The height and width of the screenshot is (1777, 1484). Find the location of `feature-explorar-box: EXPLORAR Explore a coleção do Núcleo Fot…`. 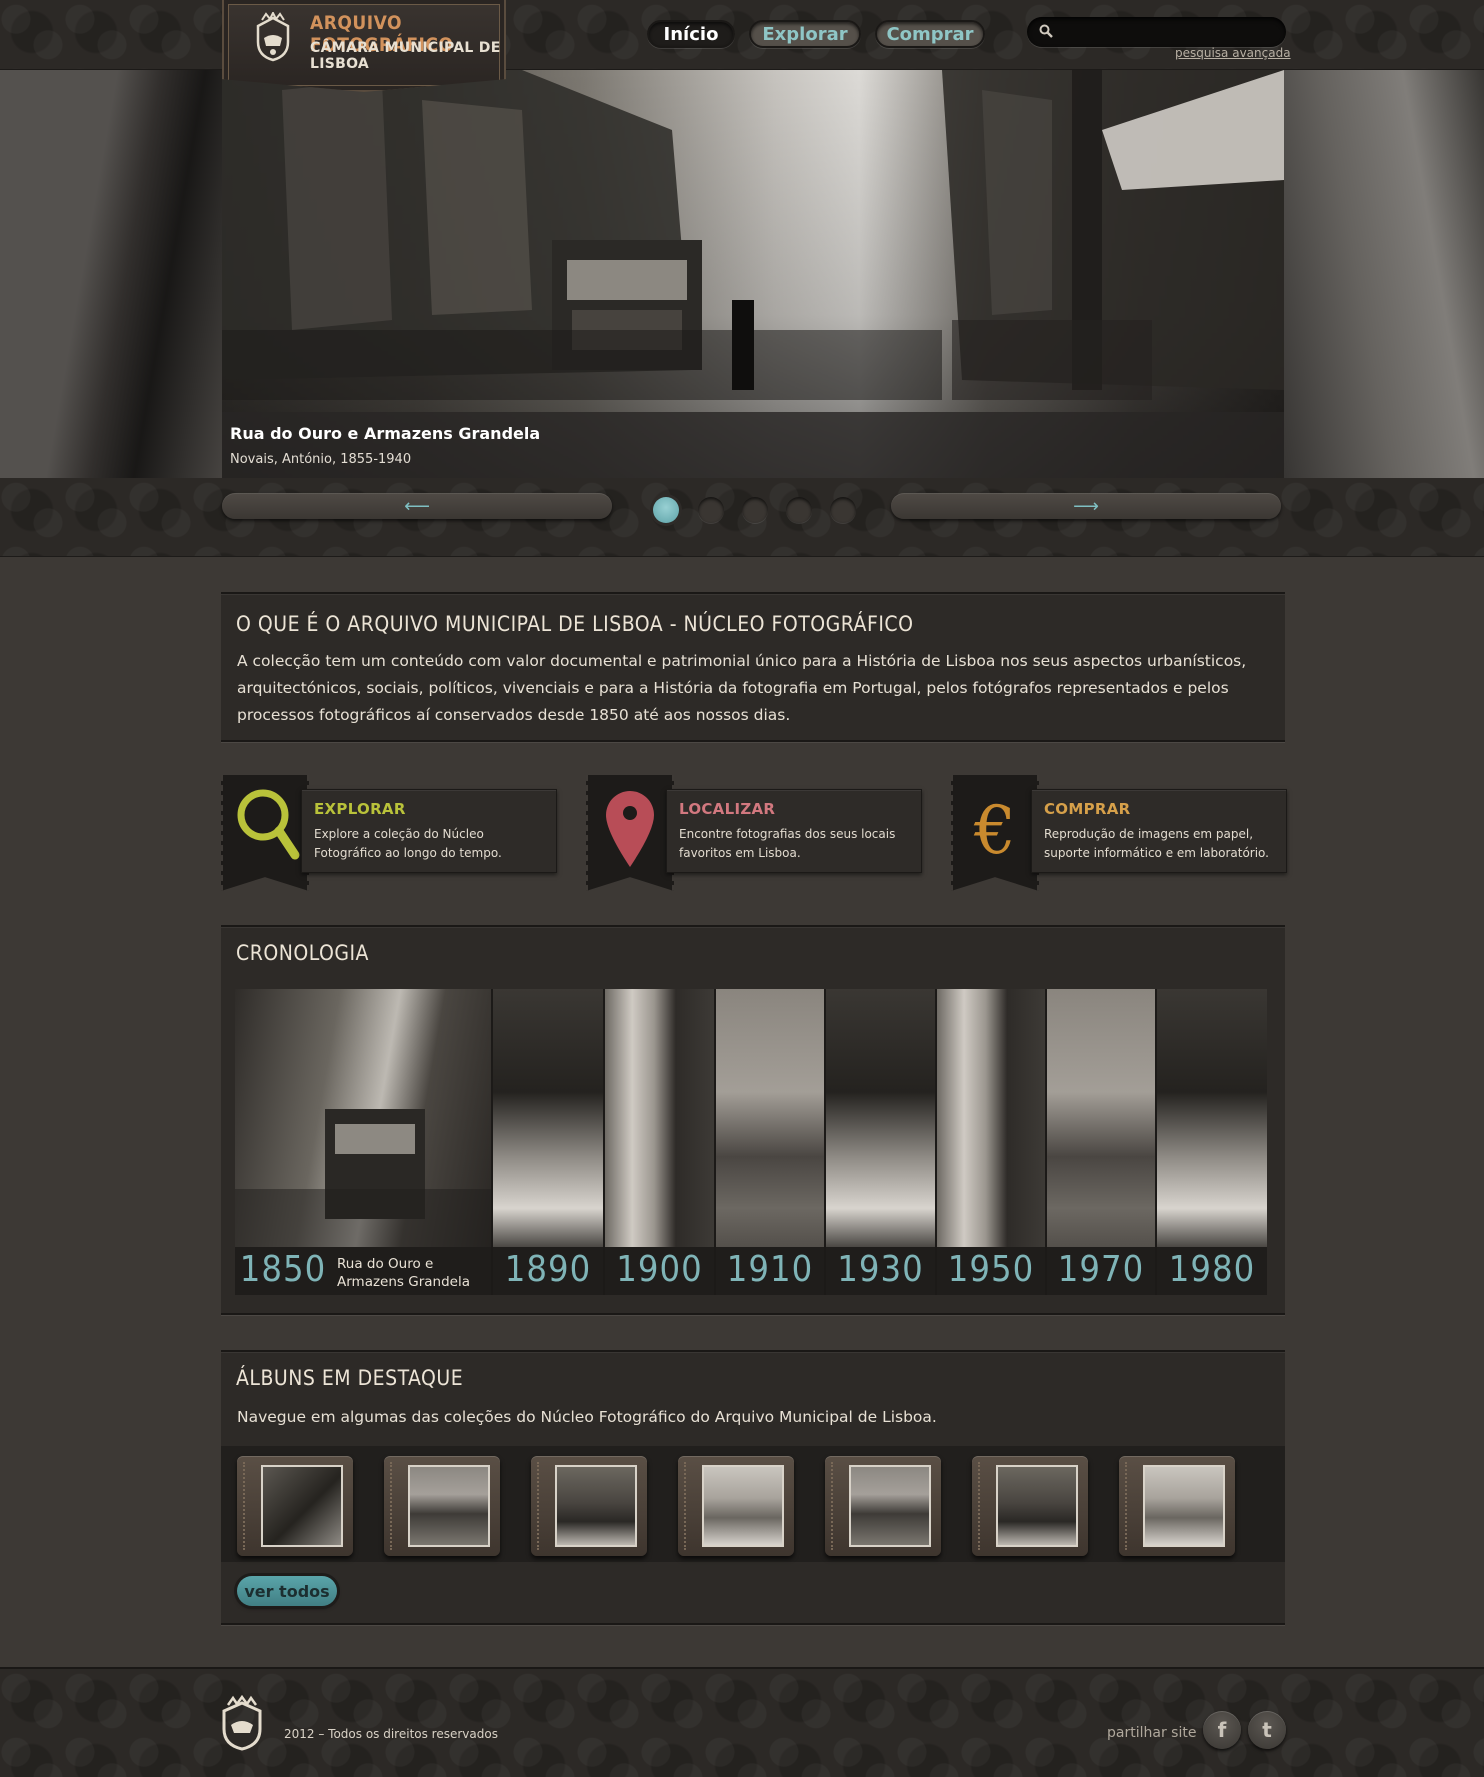

feature-explorar-box: EXPLORAR Explore a coleção do Núcleo Fot… is located at coordinates (429, 831).